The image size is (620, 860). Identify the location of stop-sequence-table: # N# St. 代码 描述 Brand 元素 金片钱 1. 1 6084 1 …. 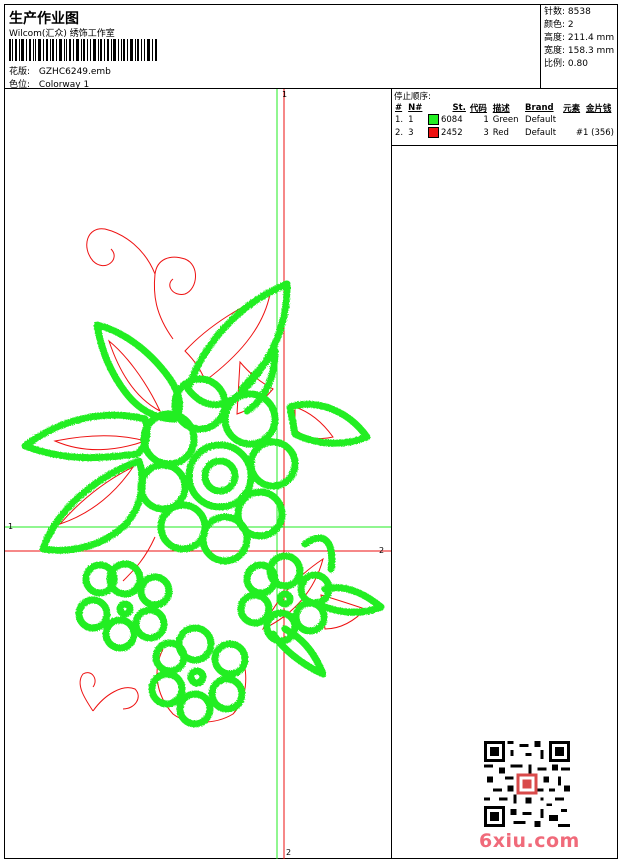
(504, 121).